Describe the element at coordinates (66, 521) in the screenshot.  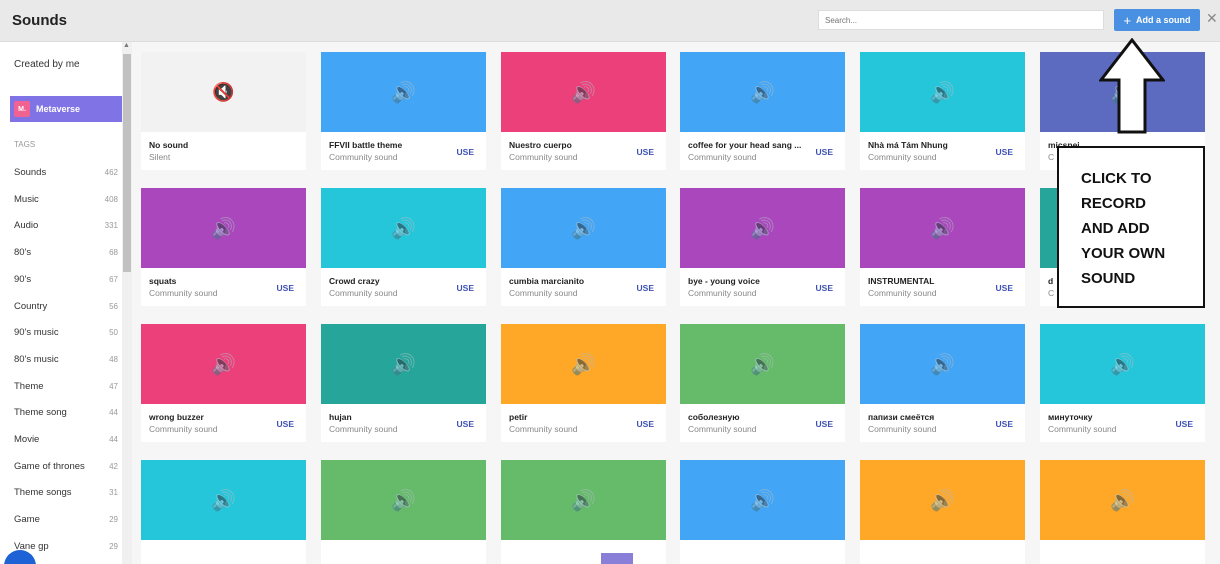
I see `sidebar-tag-item: Game 29` at that location.